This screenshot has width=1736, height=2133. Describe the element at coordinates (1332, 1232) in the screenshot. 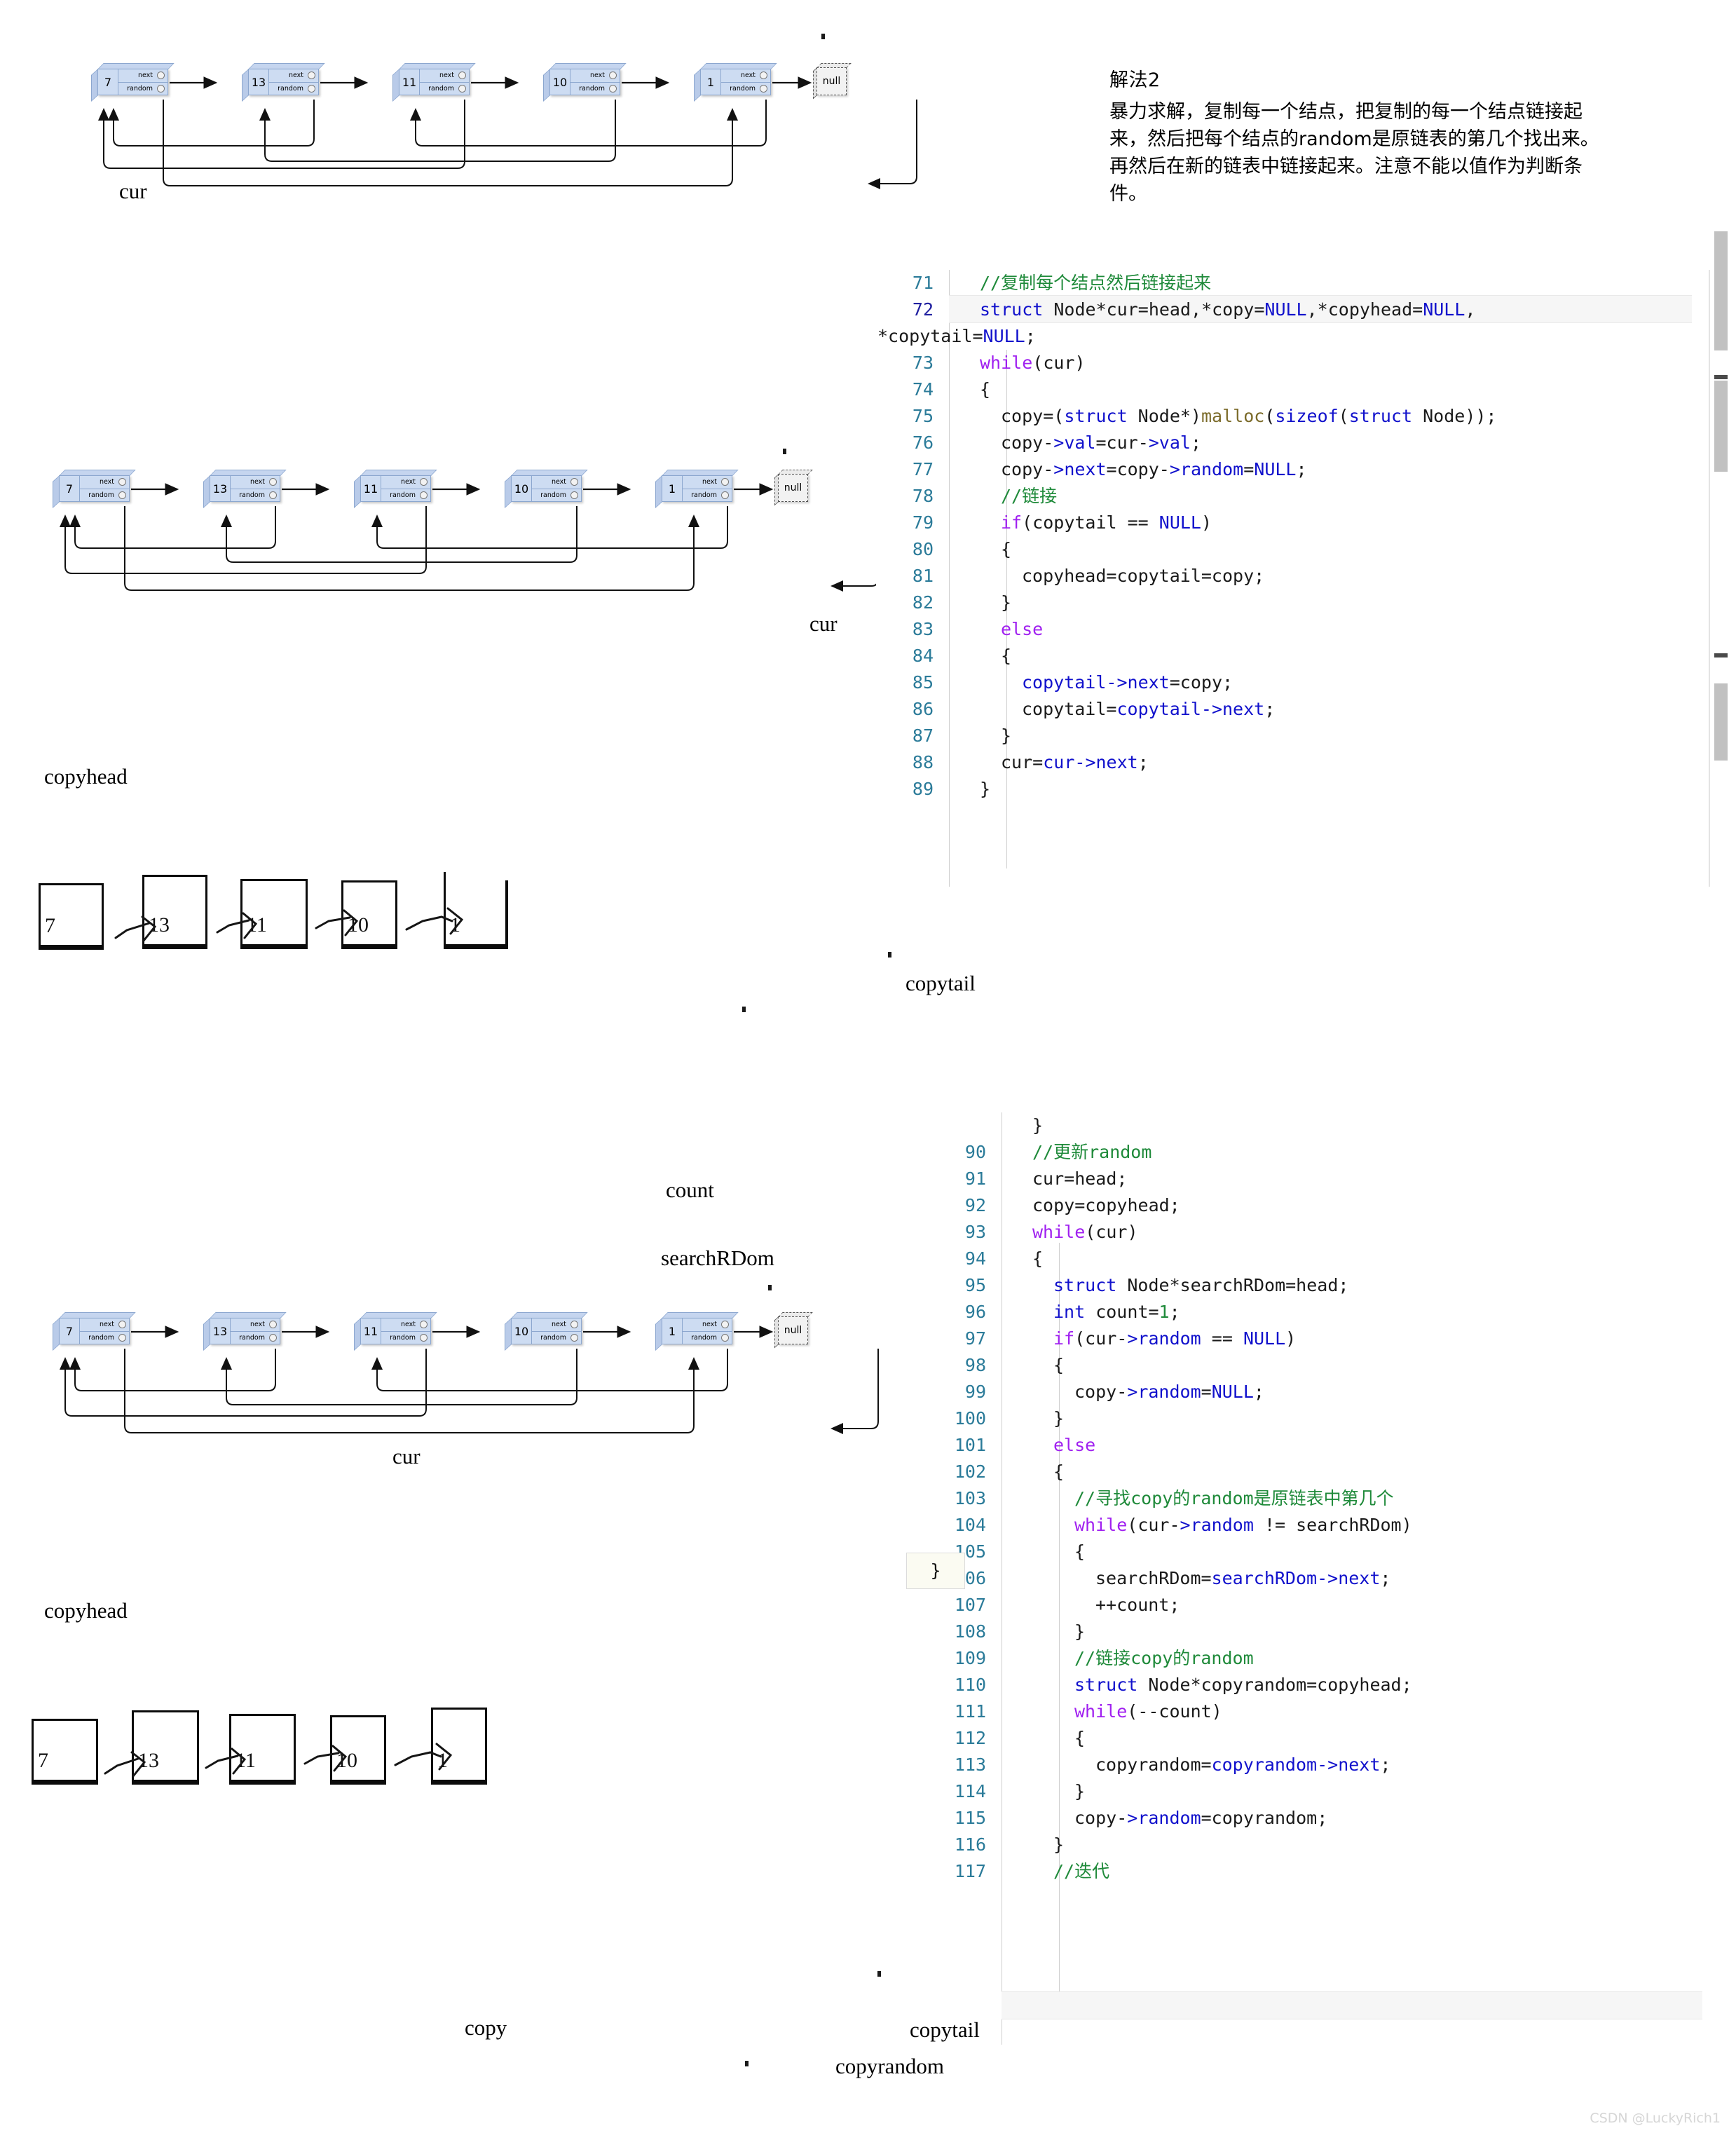

I see `code-line: 93 while(cur)` at that location.